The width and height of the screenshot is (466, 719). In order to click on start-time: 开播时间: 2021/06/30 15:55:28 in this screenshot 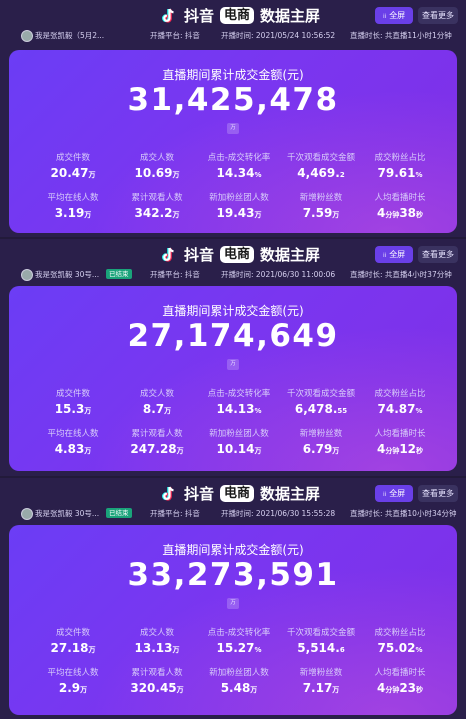, I will do `click(278, 513)`.